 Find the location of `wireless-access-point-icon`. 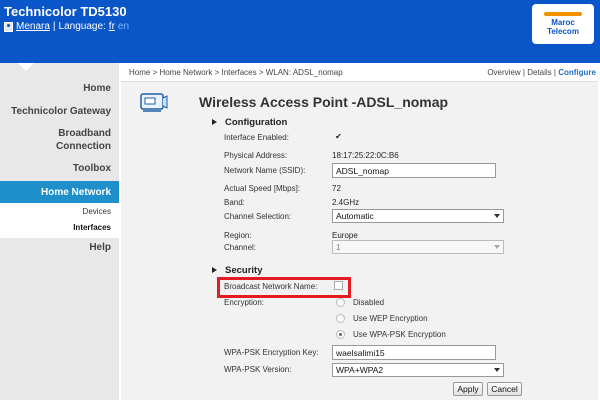

wireless-access-point-icon is located at coordinates (154, 102).